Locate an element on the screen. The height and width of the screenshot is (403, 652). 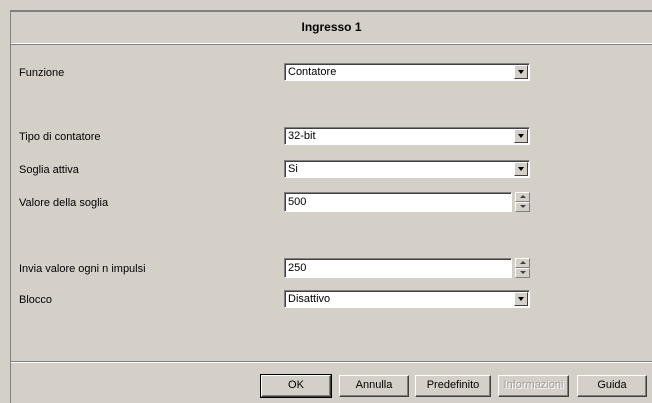
valore-soglia-input: 500 is located at coordinates (398, 202).